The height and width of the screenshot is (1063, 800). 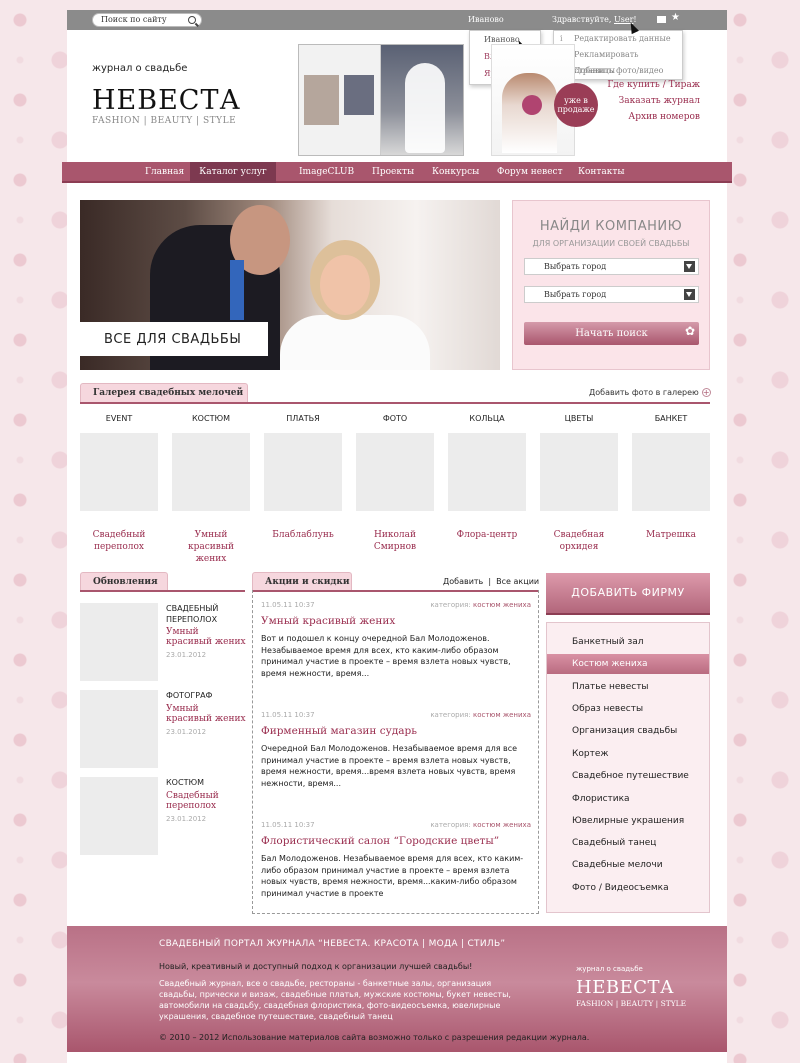 What do you see at coordinates (164, 121) in the screenshot?
I see `logo-subtitle: FASHION | BEAUTY | STYLE` at bounding box center [164, 121].